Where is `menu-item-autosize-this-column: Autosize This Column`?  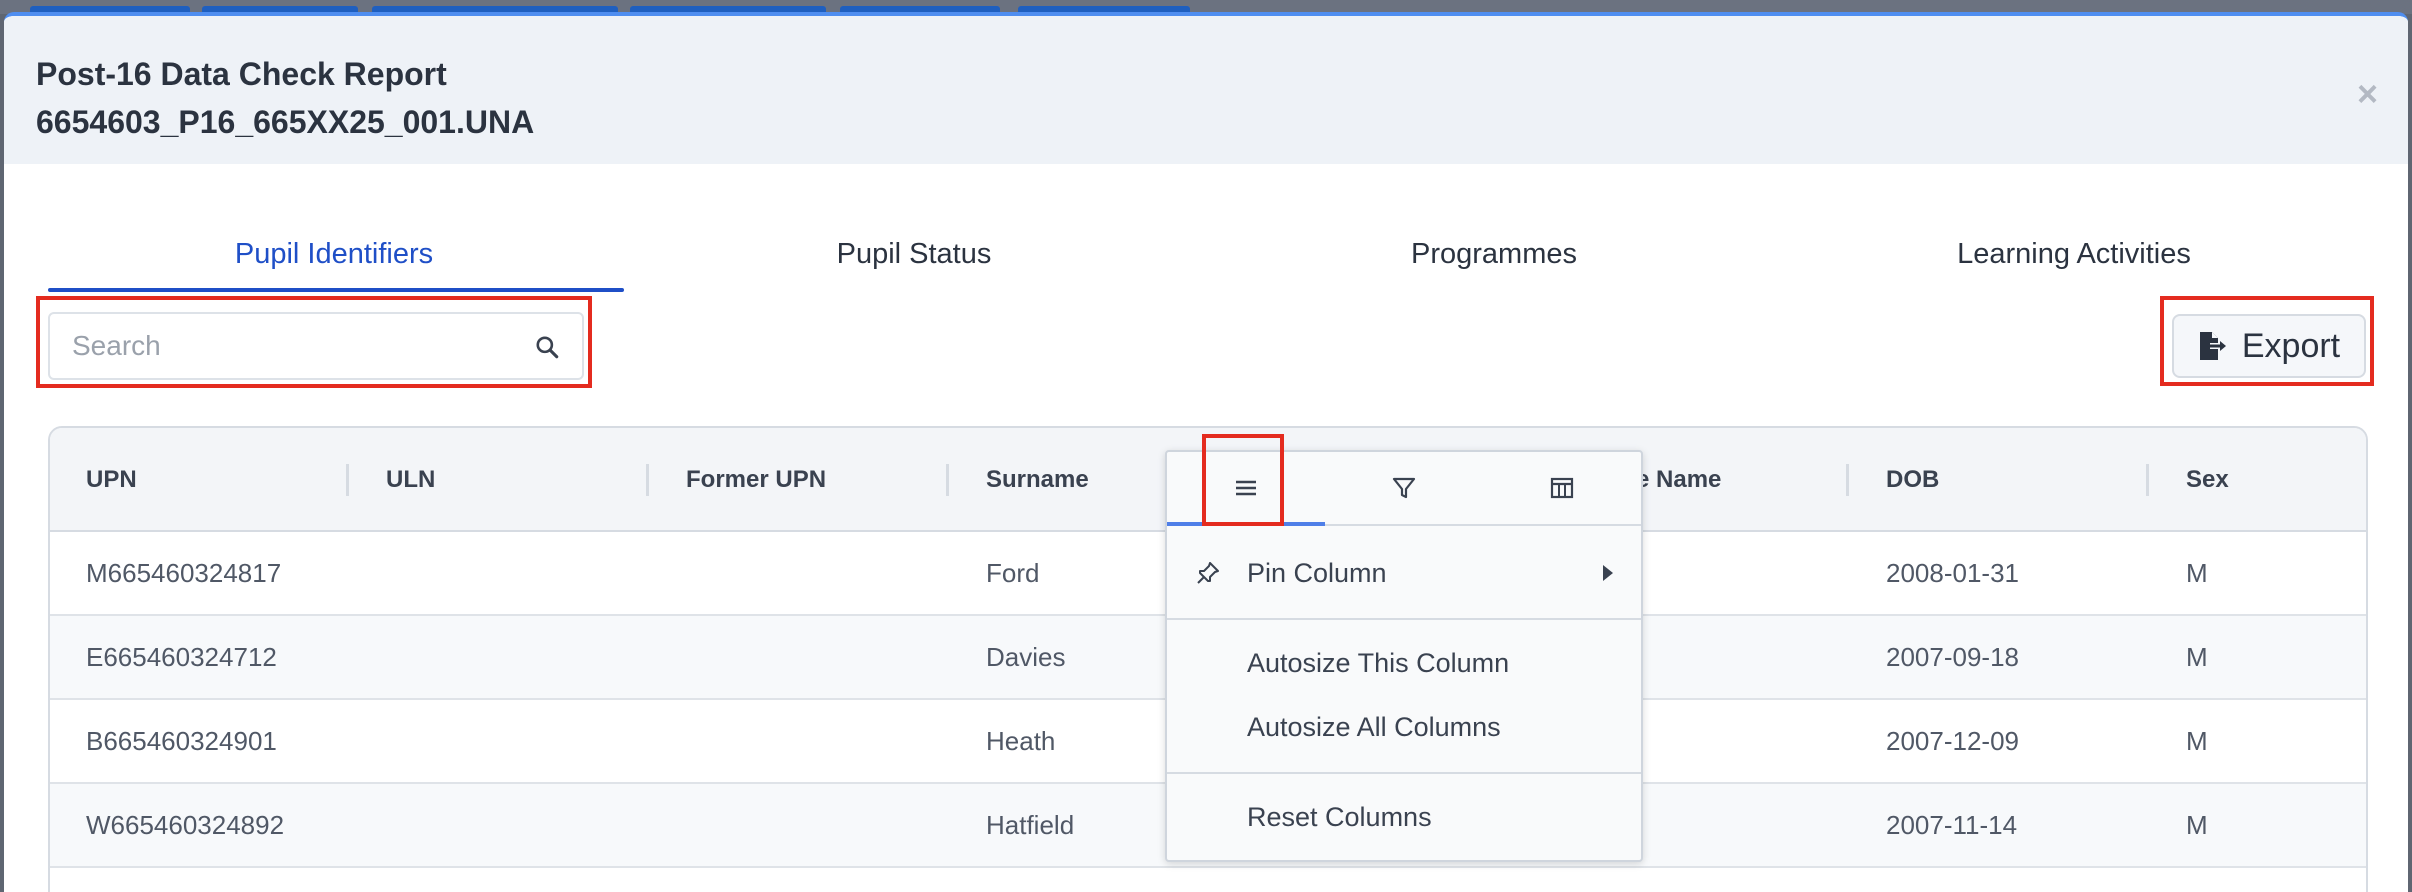
menu-item-autosize-this-column: Autosize This Column is located at coordinates (1404, 663).